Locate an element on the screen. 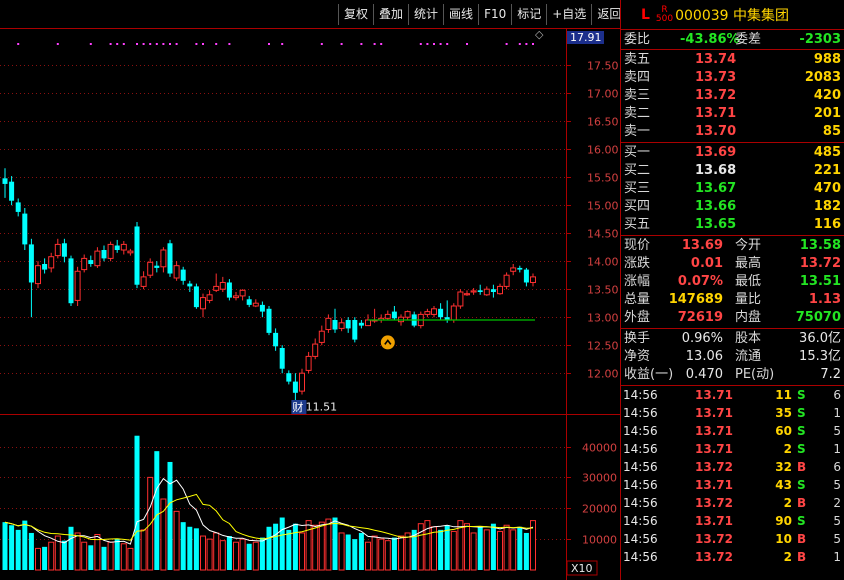 This screenshot has width=844, height=580. sell-label: 卖二 is located at coordinates (637, 113).